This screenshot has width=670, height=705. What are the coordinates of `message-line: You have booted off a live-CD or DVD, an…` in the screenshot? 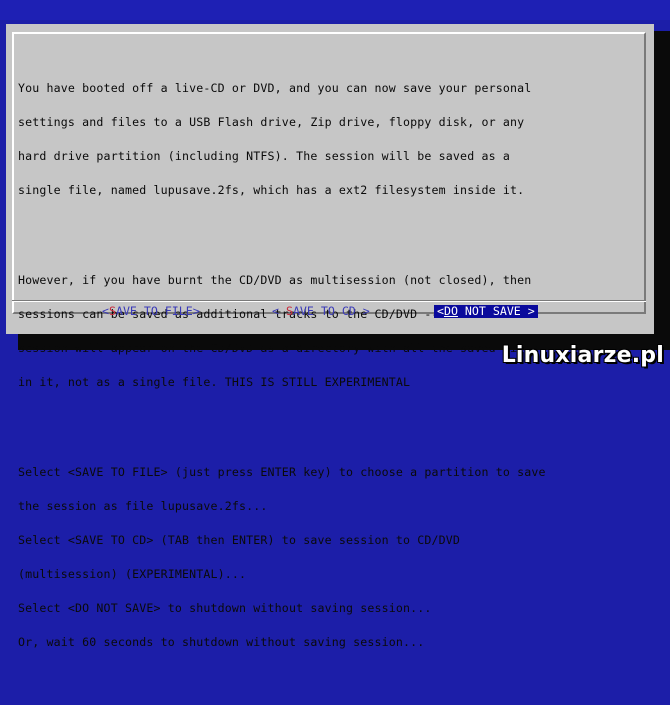 It's located at (275, 88).